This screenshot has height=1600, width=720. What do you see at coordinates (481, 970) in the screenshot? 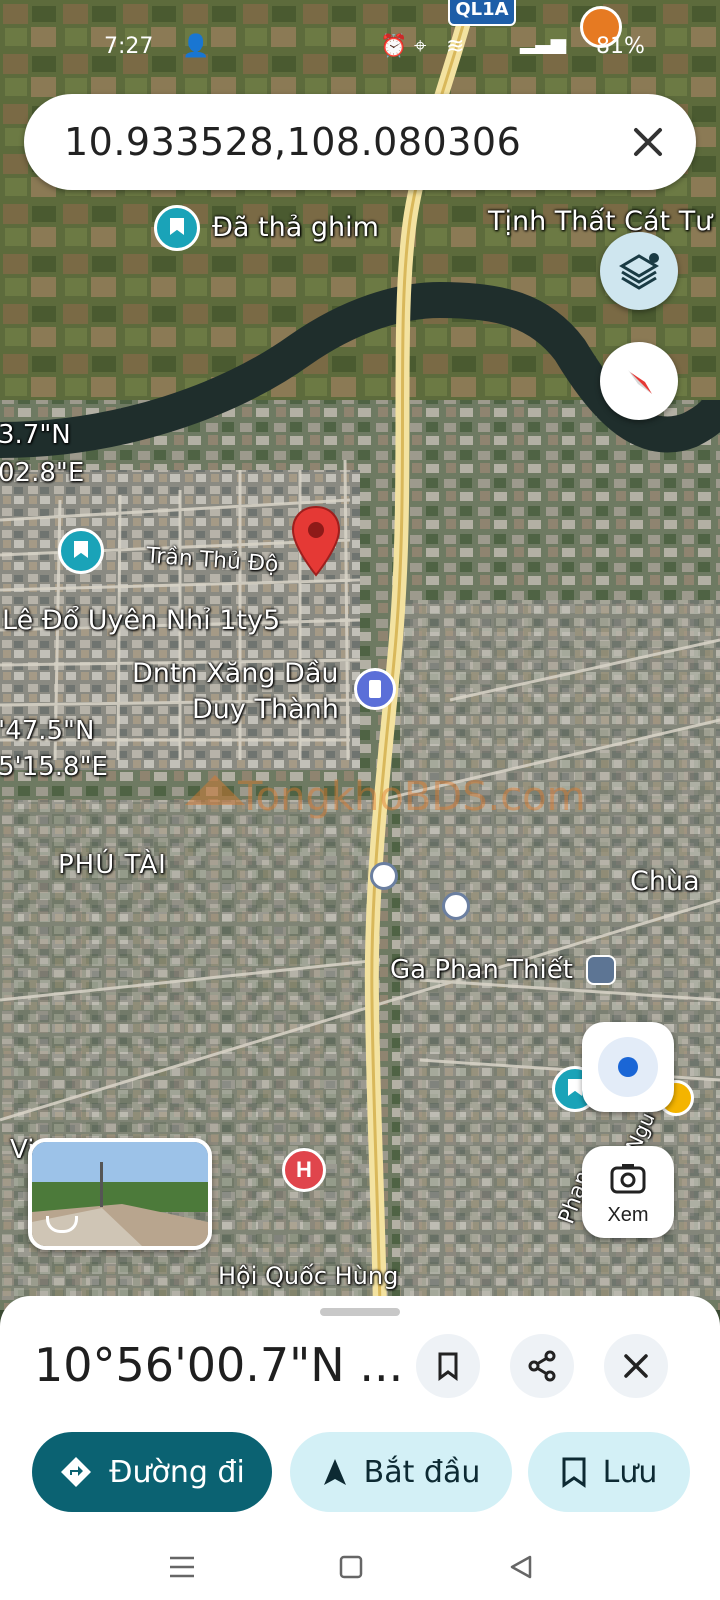
I see `map-label-ga-phan-thiet: Ga Phan Thiết` at bounding box center [481, 970].